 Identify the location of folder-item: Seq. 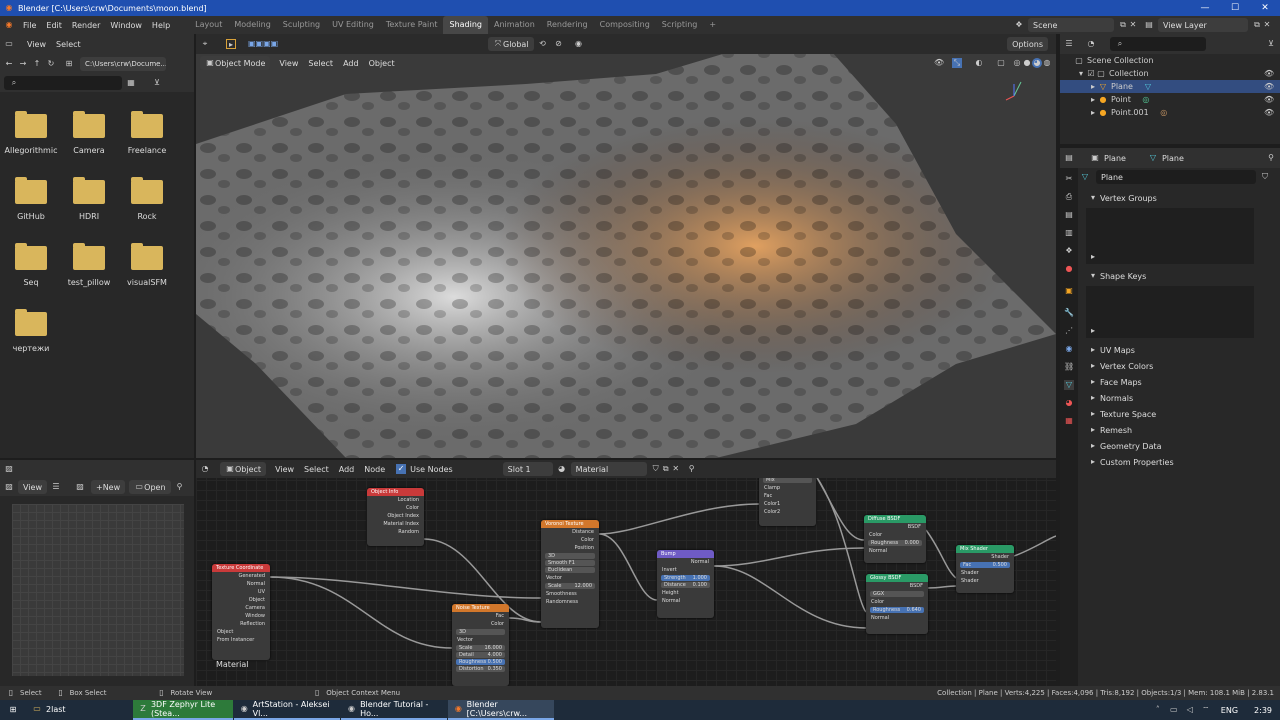
(31, 265).